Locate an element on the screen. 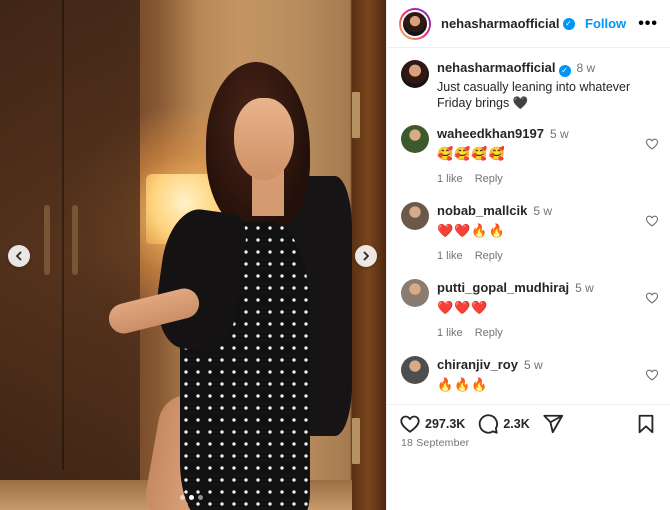 The width and height of the screenshot is (670, 510). chevron-right-icon is located at coordinates (366, 256).